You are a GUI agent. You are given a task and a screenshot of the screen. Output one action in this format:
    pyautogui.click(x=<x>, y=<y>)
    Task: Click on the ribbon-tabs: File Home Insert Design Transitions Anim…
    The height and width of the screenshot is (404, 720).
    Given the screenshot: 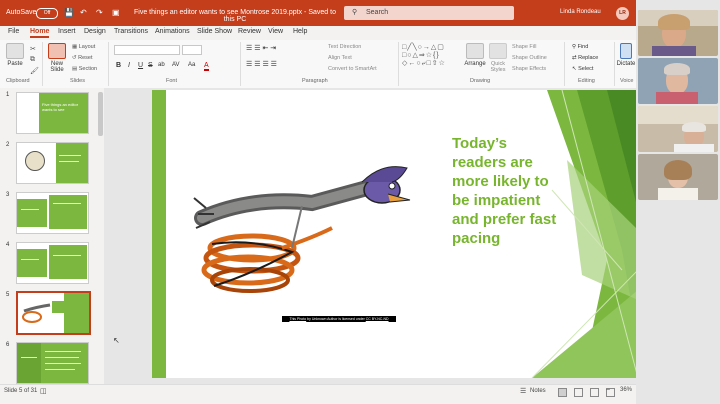 What is the action you would take?
    pyautogui.click(x=318, y=33)
    